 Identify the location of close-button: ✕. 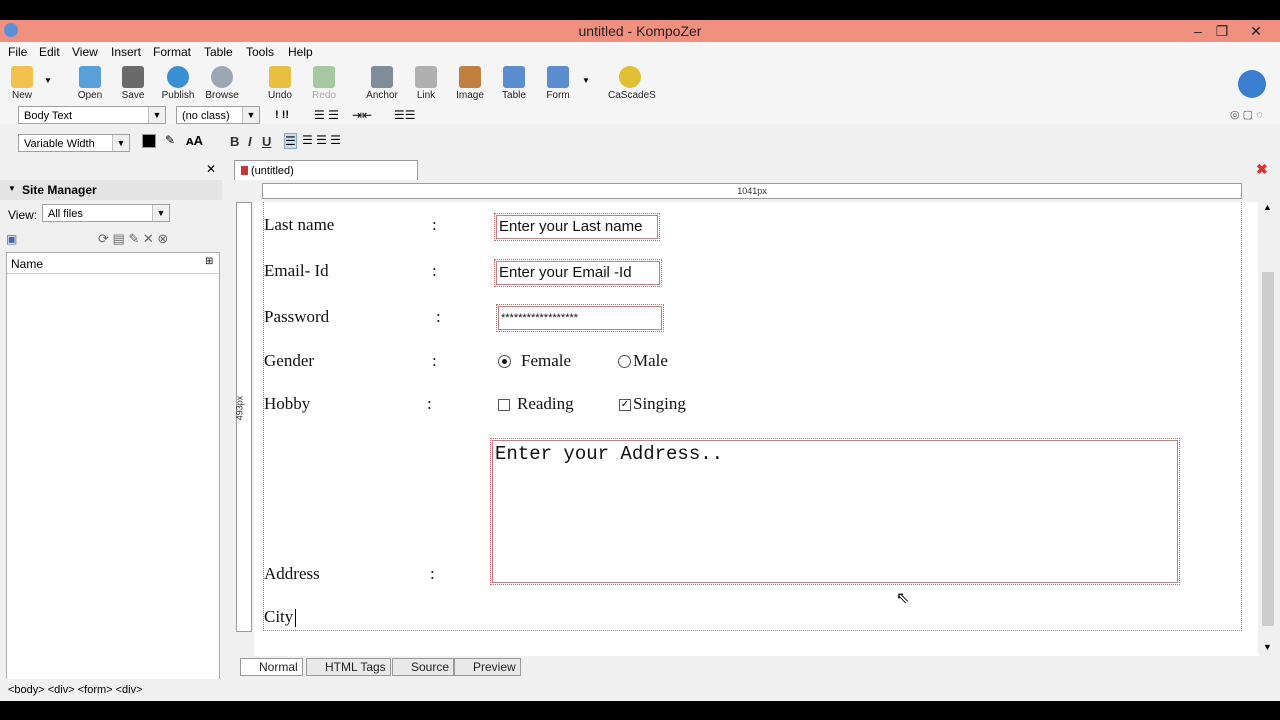
(1256, 31).